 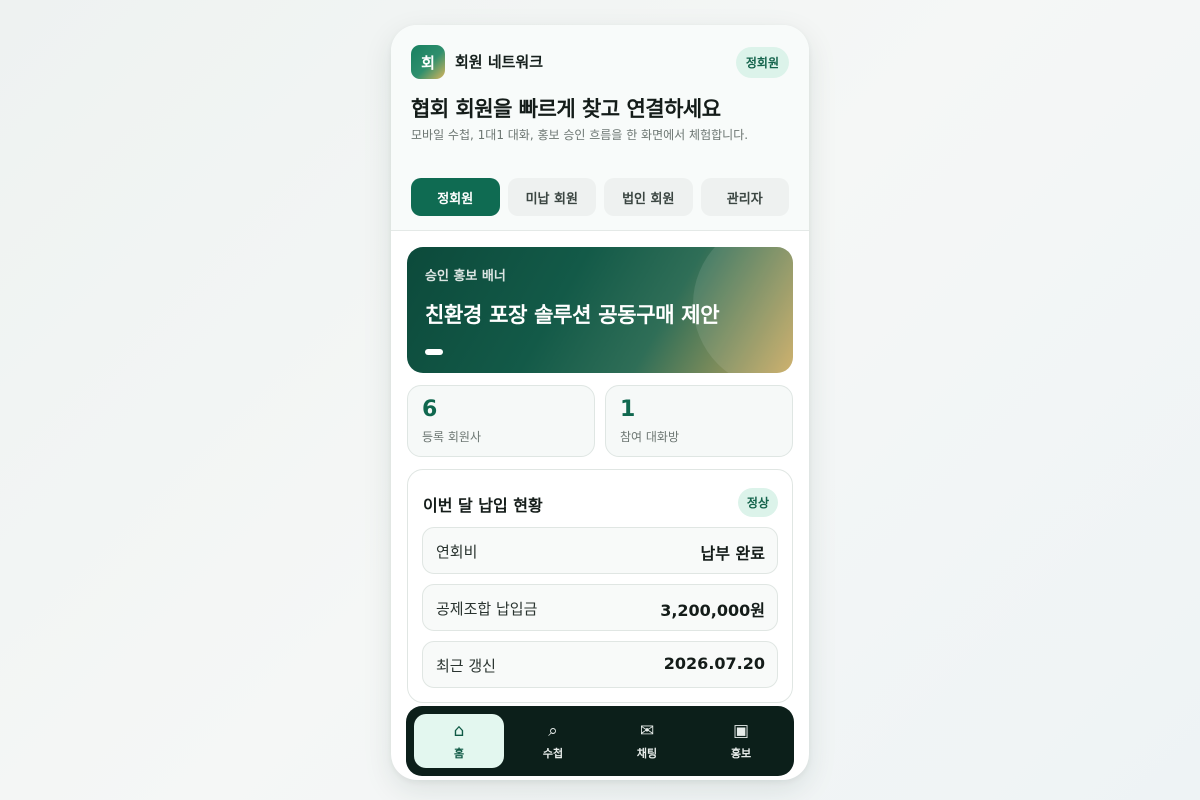 What do you see at coordinates (430, 409) in the screenshot?
I see `stat-value: 6` at bounding box center [430, 409].